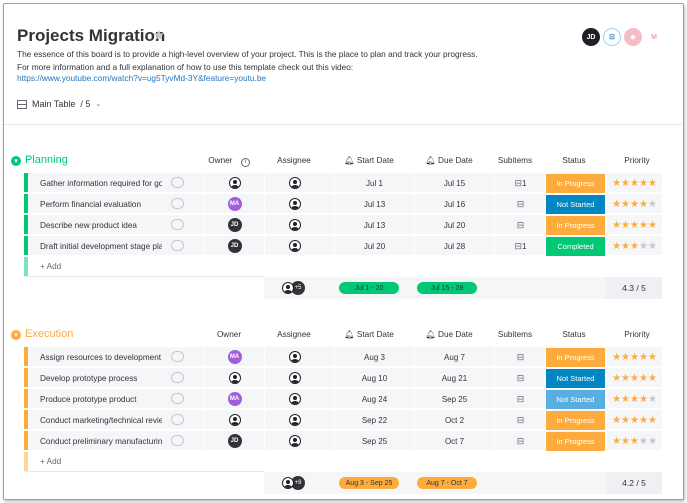  I want to click on due-date-cell: Jul 16, so click(454, 204).